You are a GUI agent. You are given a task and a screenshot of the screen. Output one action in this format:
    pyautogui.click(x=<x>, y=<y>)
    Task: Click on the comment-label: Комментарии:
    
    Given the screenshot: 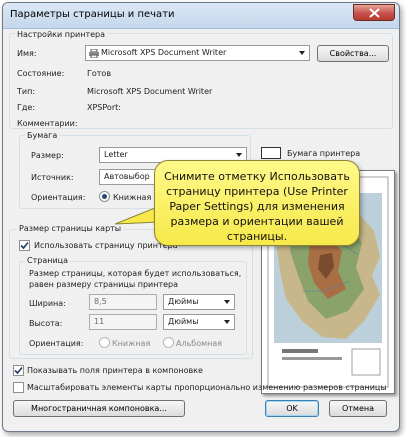 What is the action you would take?
    pyautogui.click(x=47, y=123)
    